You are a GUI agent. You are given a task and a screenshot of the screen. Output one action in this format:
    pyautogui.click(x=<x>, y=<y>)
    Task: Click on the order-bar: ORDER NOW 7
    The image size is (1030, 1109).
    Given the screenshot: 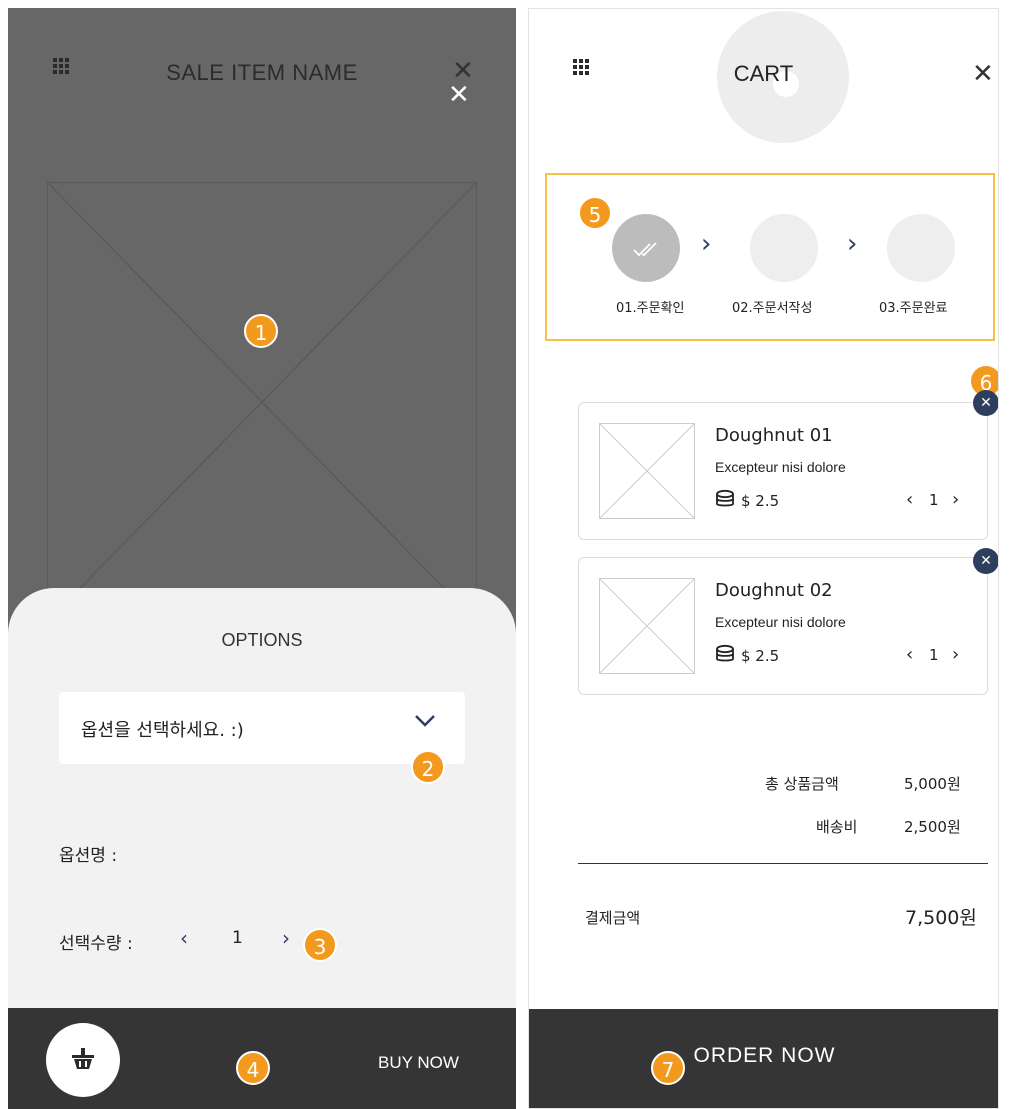 What is the action you would take?
    pyautogui.click(x=763, y=1058)
    